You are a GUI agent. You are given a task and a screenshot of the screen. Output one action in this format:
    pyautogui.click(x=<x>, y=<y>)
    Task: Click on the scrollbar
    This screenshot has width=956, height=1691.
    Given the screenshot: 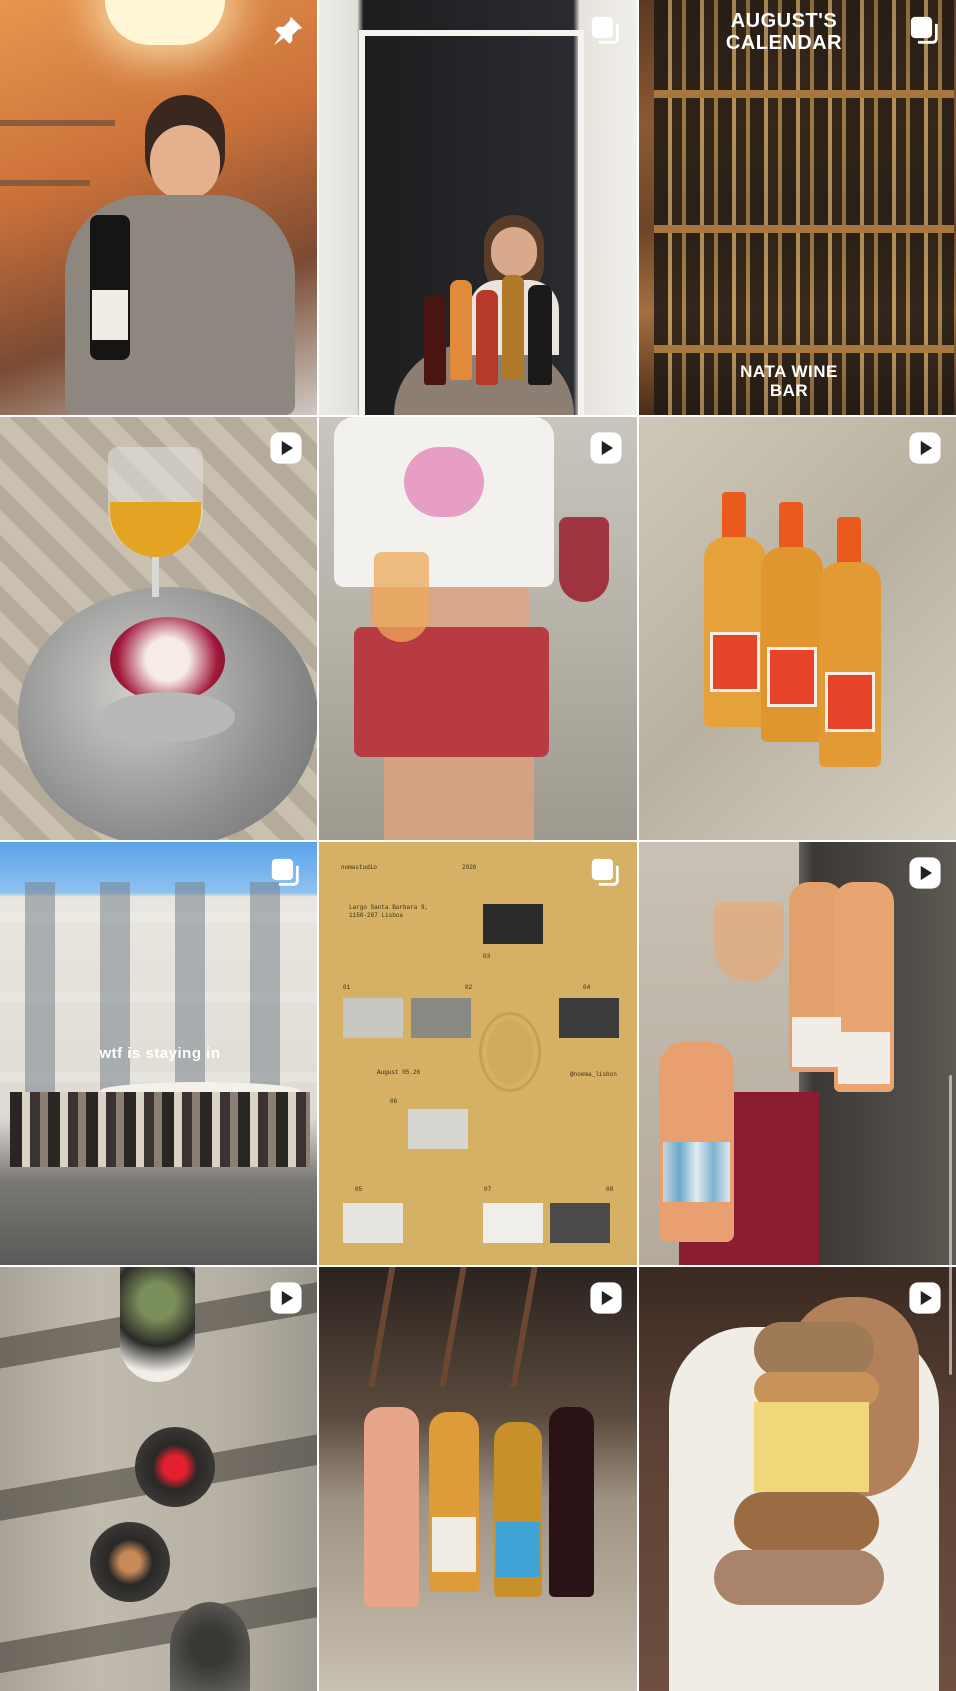 What is the action you would take?
    pyautogui.click(x=950, y=1225)
    